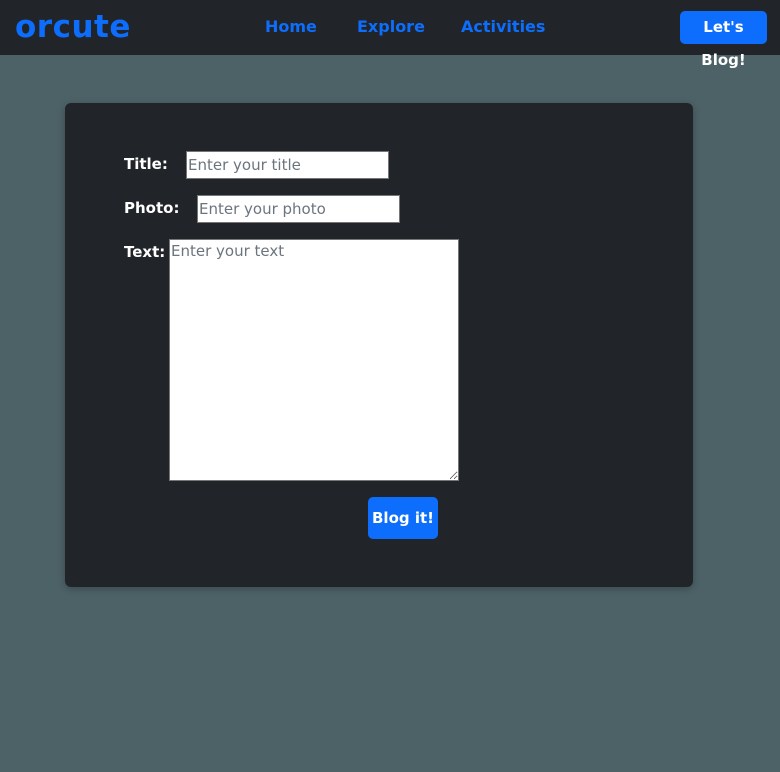  What do you see at coordinates (403, 518) in the screenshot?
I see `blog-it-button: Blog it!` at bounding box center [403, 518].